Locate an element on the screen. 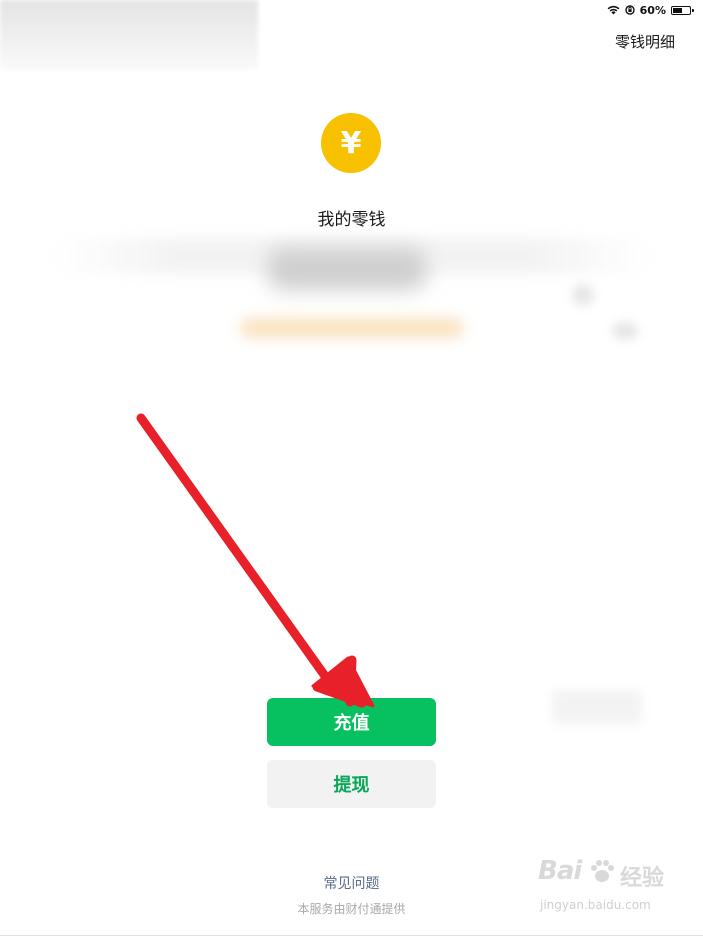 The height and width of the screenshot is (938, 703). rotation-lock-icon is located at coordinates (629, 10).